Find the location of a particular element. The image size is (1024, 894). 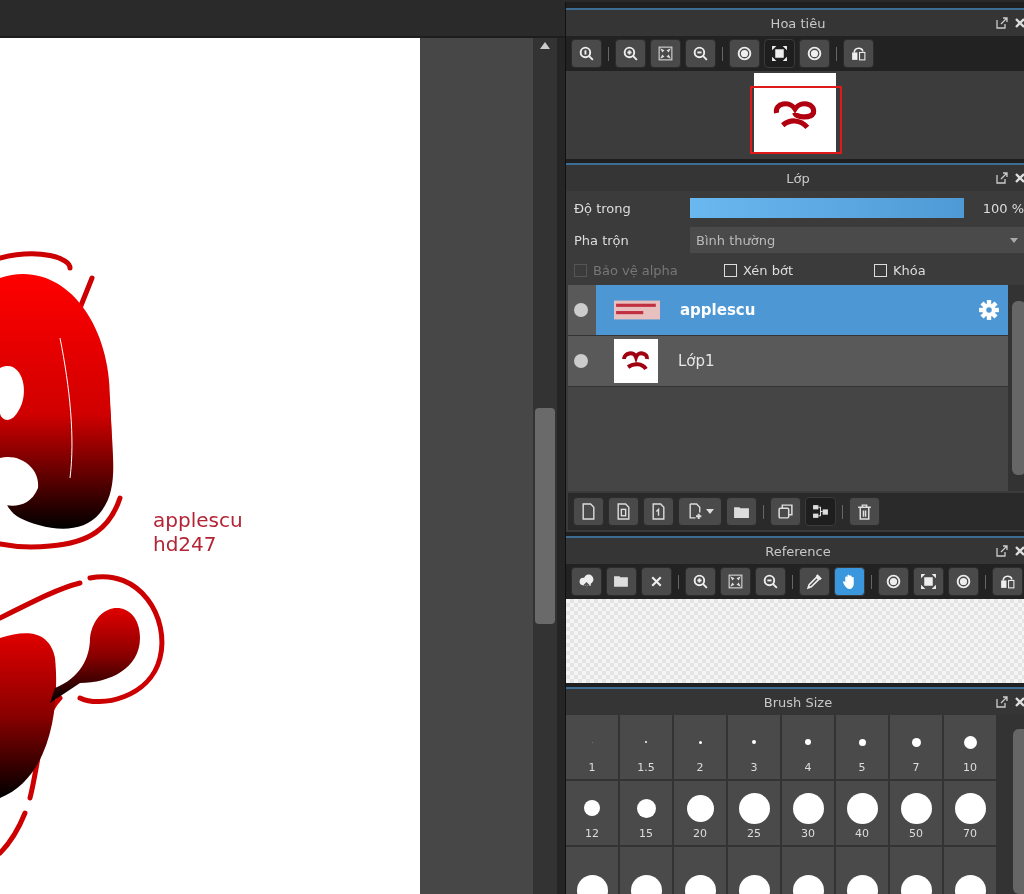

opacity-slider is located at coordinates (827, 208).